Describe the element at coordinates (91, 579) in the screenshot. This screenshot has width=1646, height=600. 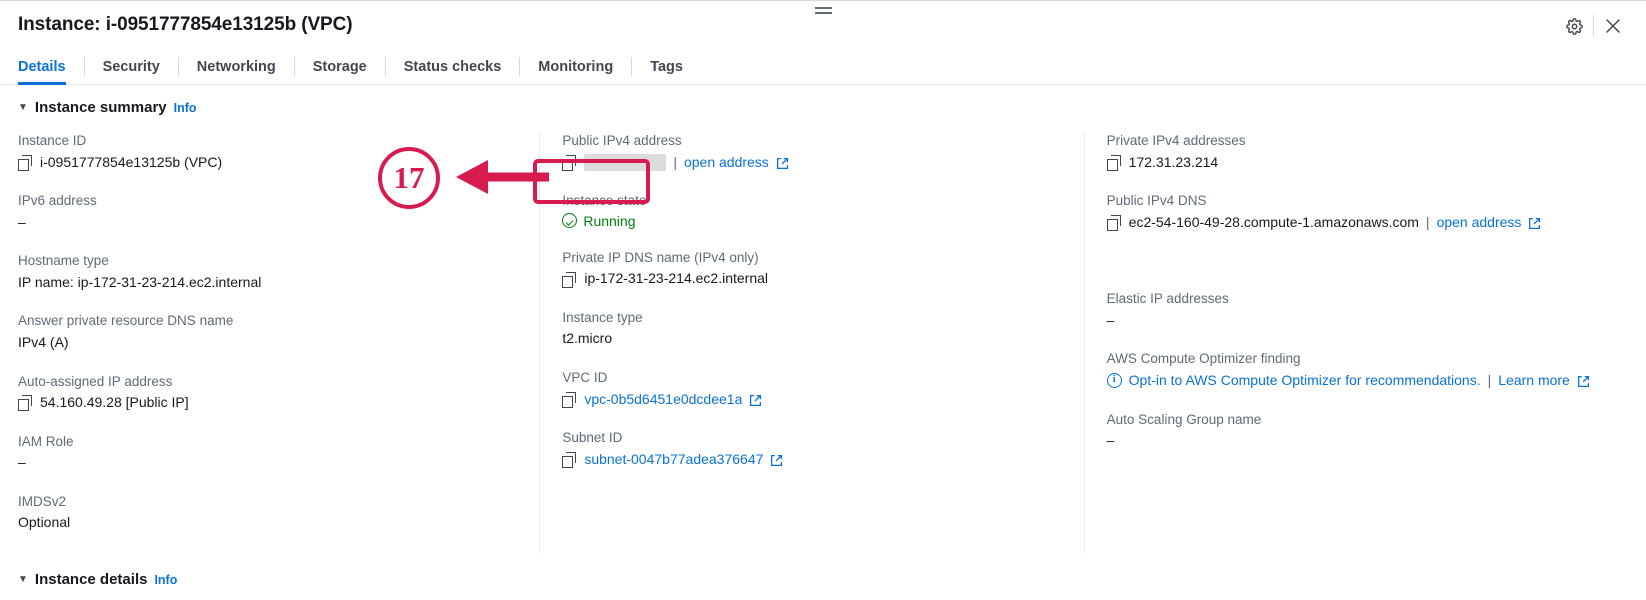
I see `section-title: Instance details` at that location.